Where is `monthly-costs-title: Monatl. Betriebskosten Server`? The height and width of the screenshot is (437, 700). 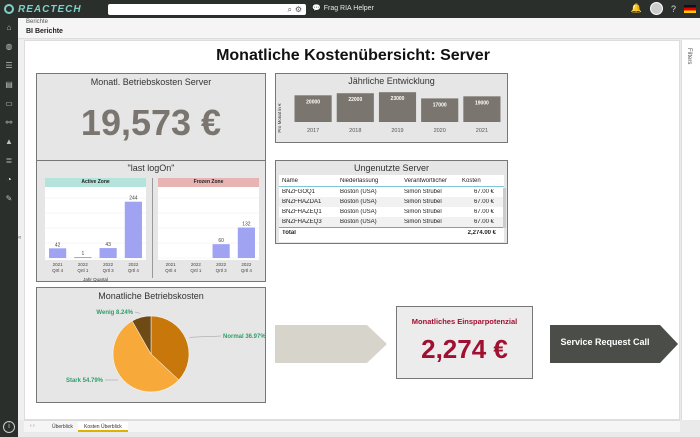 monthly-costs-title: Monatl. Betriebskosten Server is located at coordinates (151, 82).